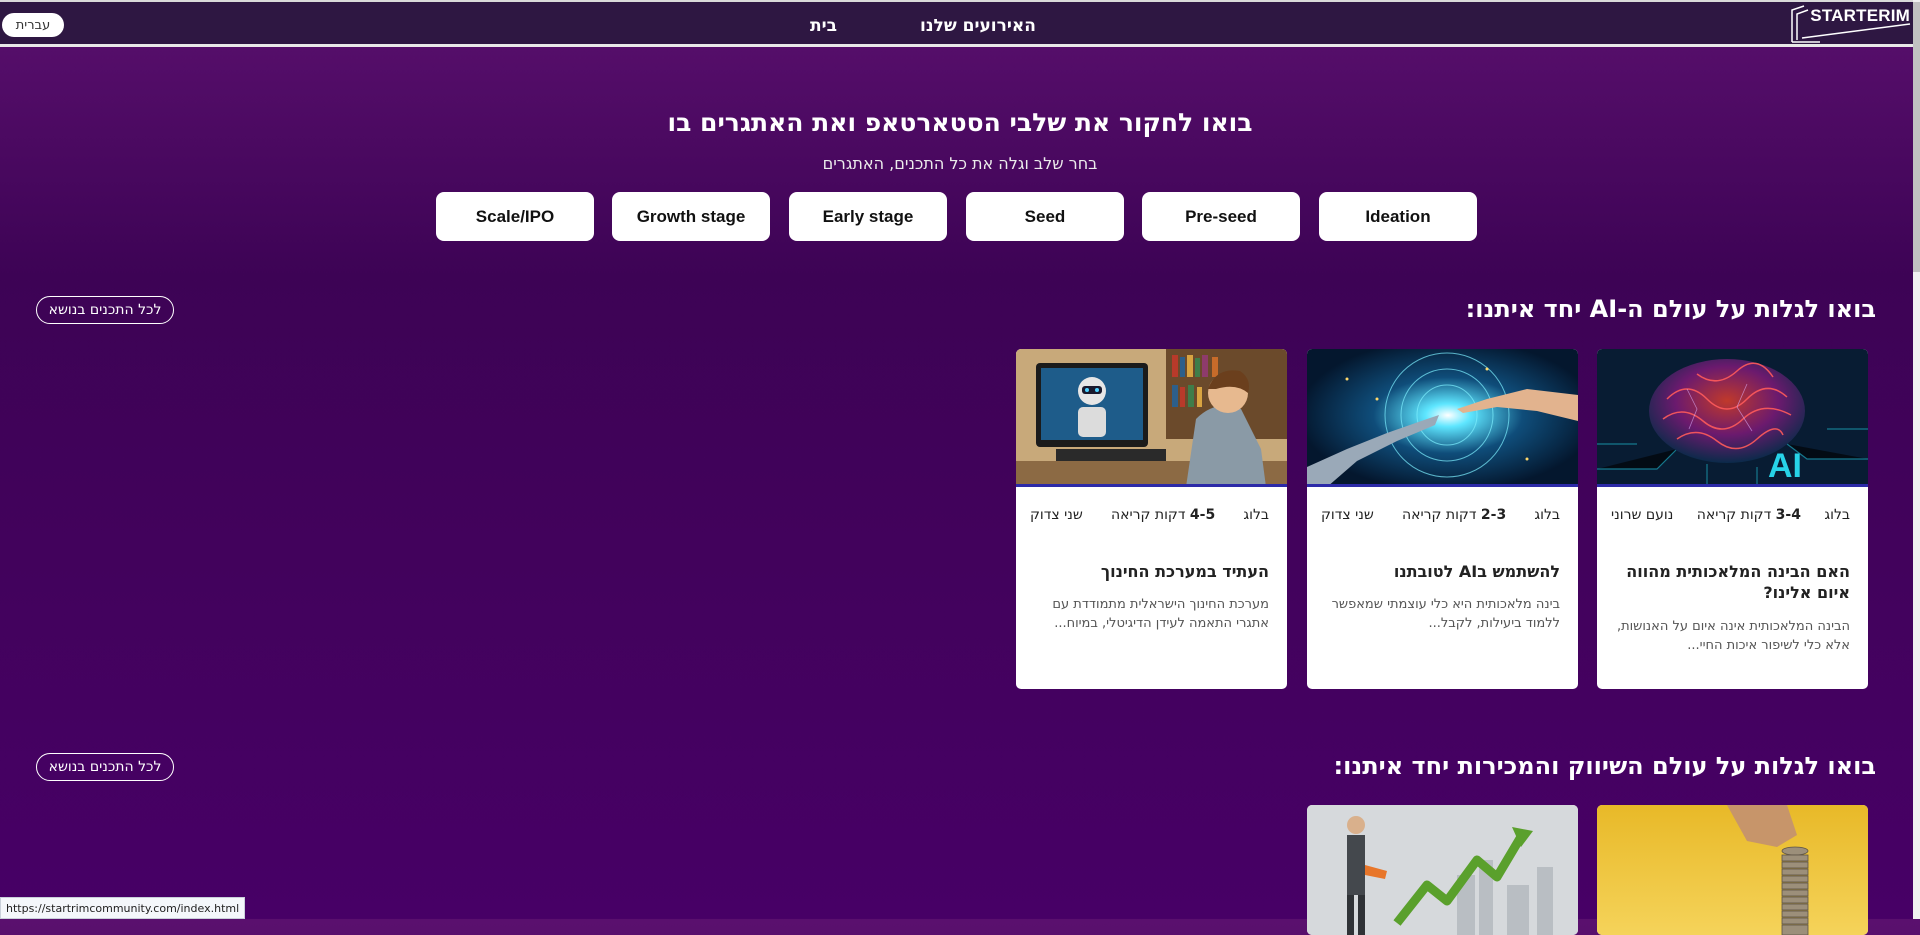 This screenshot has width=1920, height=935. Describe the element at coordinates (1440, 571) in the screenshot. I see `card-title: להשתמש בAI לטובתנו` at that location.